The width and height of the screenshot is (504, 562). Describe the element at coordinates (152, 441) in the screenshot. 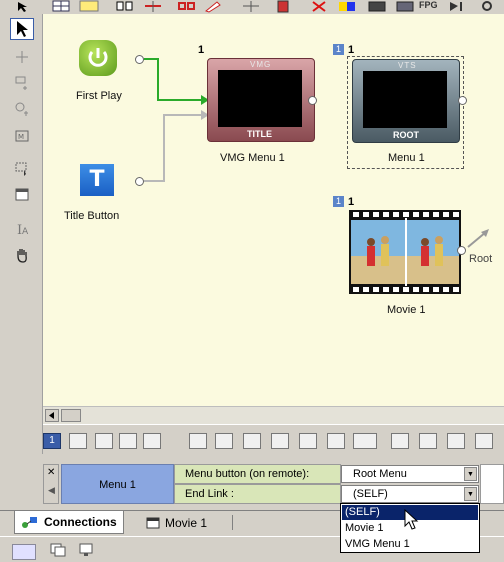

I see `tree-view-icon` at that location.